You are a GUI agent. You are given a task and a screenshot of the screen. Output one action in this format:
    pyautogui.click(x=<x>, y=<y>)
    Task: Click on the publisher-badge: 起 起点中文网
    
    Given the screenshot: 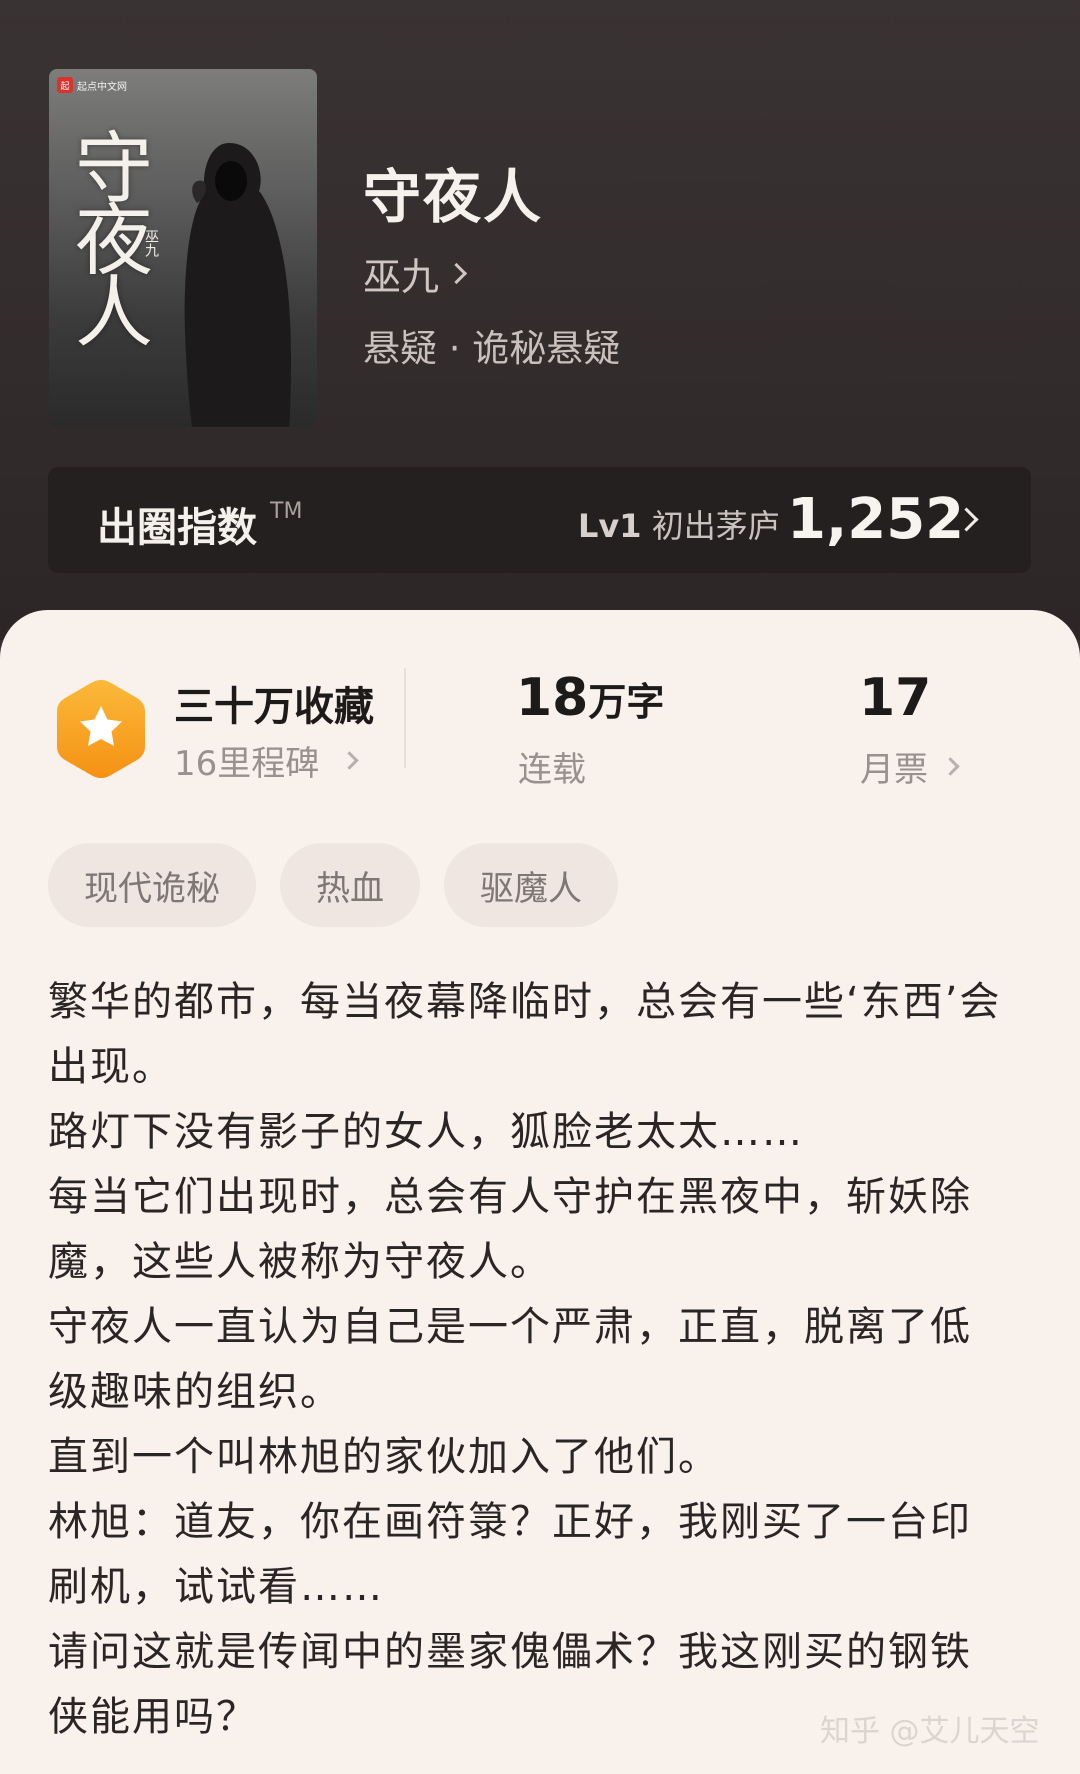 What is the action you would take?
    pyautogui.click(x=92, y=85)
    